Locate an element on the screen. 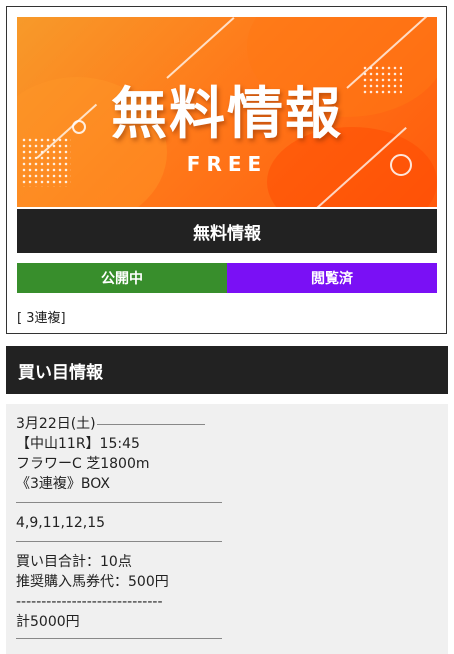  card-title: 無料情報 is located at coordinates (227, 231).